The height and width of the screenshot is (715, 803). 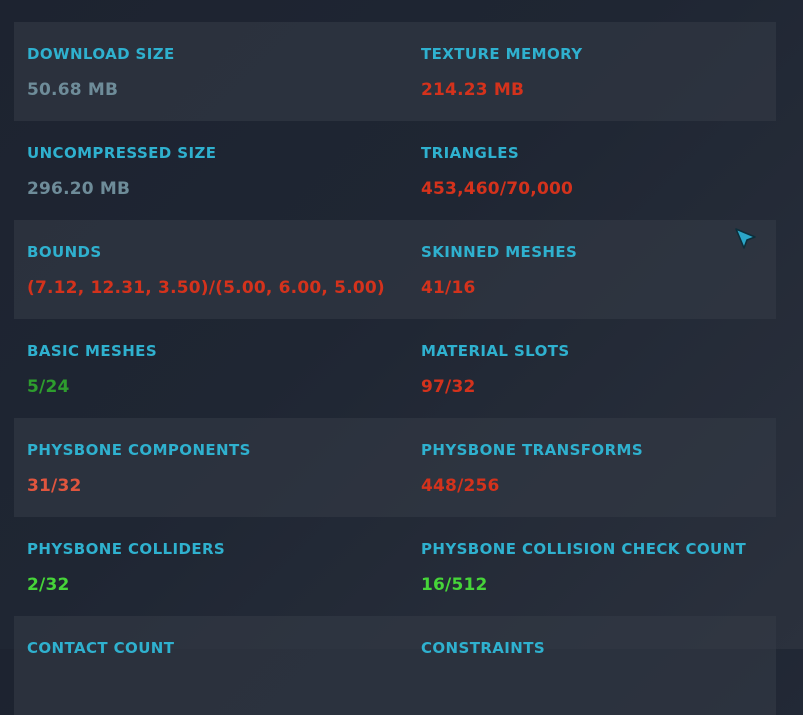 I want to click on stat-cell: TRIANGLES 453,460/70,000, so click(x=592, y=170).